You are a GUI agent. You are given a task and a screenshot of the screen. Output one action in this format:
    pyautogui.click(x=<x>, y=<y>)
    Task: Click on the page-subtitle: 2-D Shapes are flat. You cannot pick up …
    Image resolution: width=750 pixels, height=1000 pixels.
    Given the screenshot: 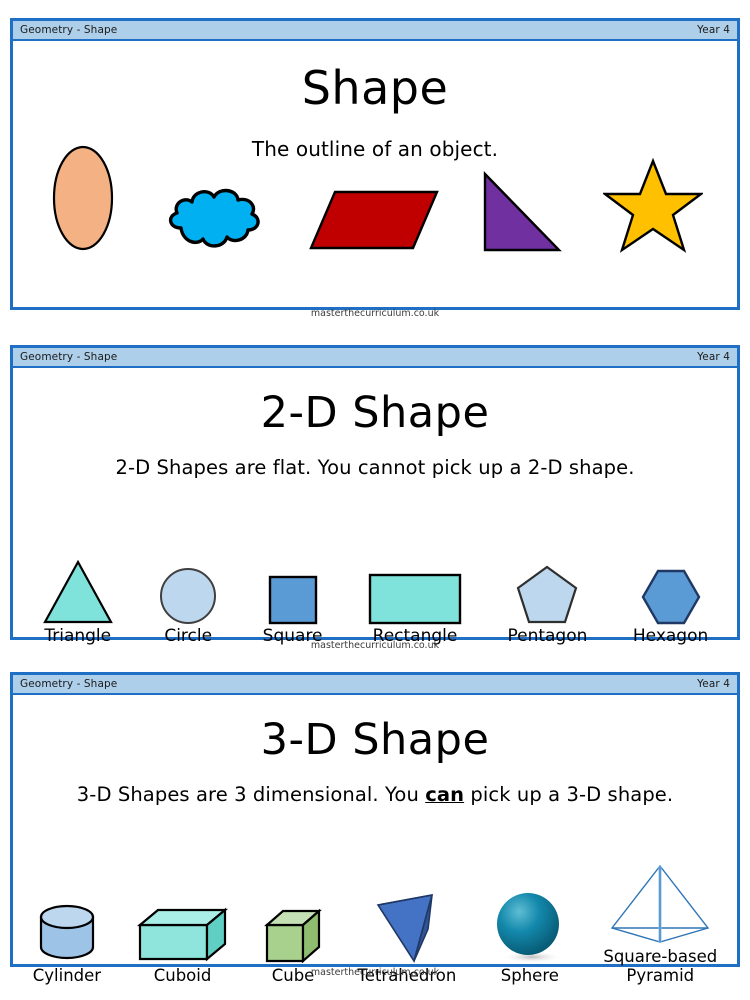 What is the action you would take?
    pyautogui.click(x=375, y=467)
    